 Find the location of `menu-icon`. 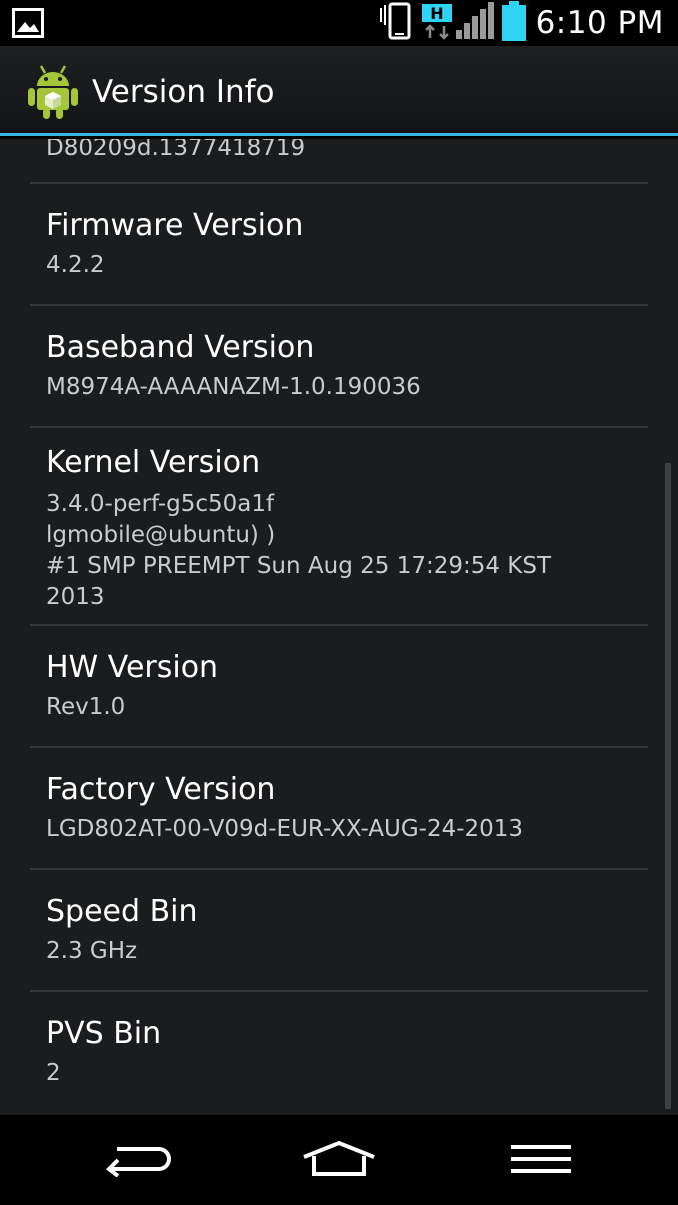

menu-icon is located at coordinates (541, 1161).